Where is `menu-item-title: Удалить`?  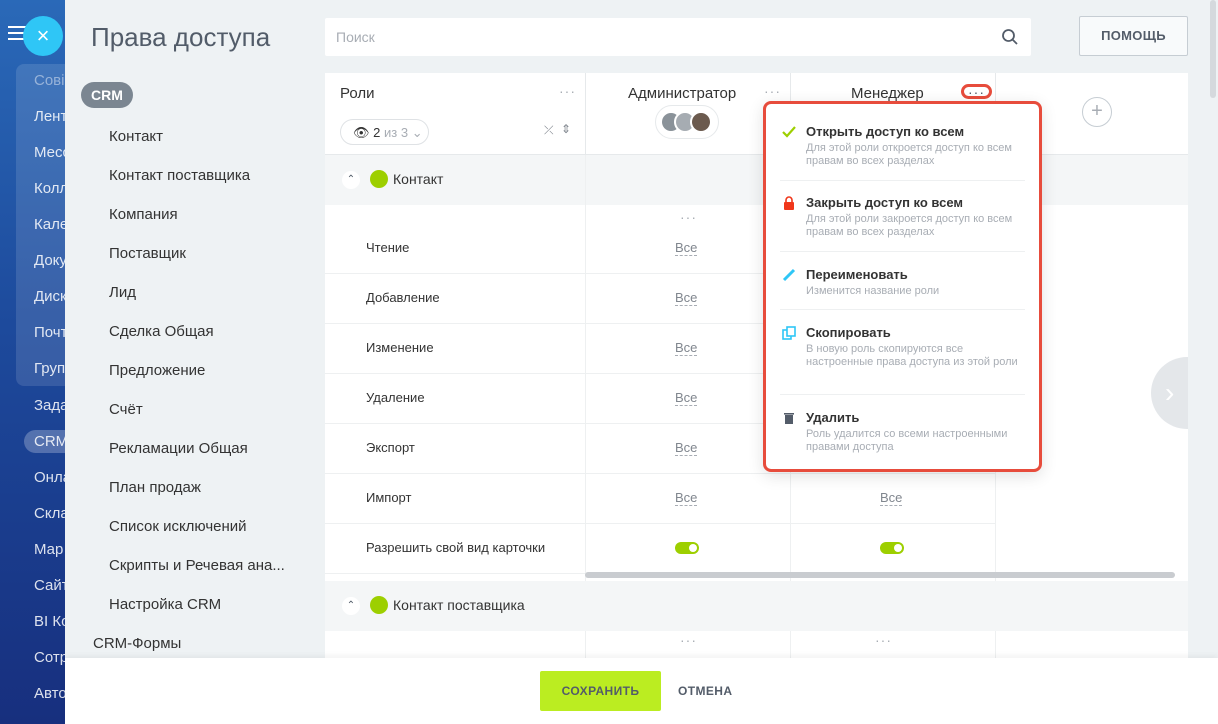
menu-item-title: Удалить is located at coordinates (833, 417).